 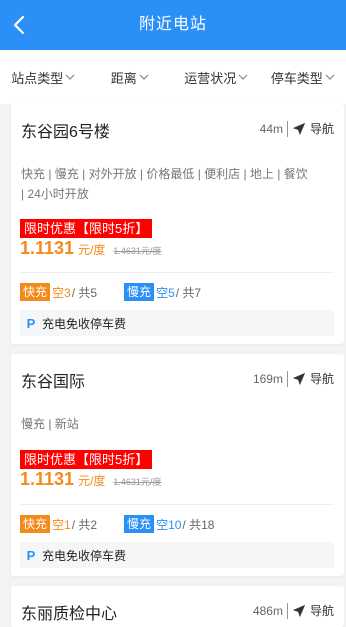 I want to click on station-name: 东谷国际, so click(x=53, y=382).